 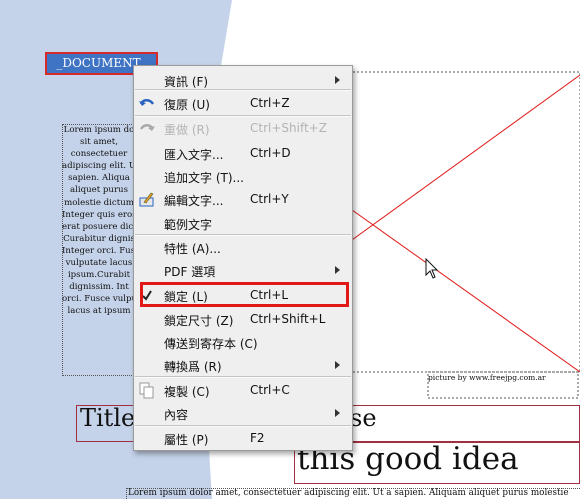 I want to click on lorem-line: Lorem ipsum do, so click(x=99, y=130).